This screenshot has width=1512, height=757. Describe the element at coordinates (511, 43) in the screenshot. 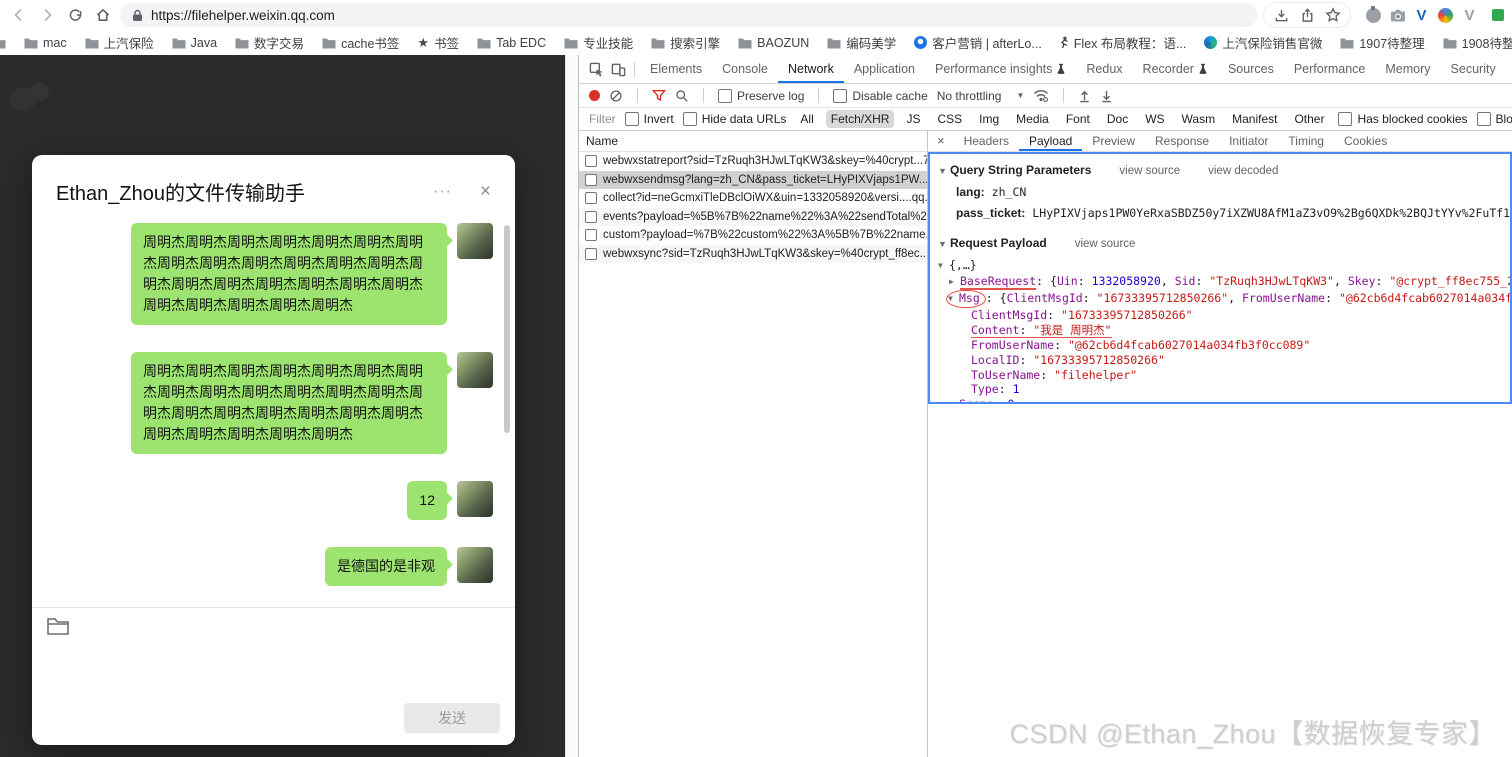

I see `bookmark-item: Tab EDC` at that location.